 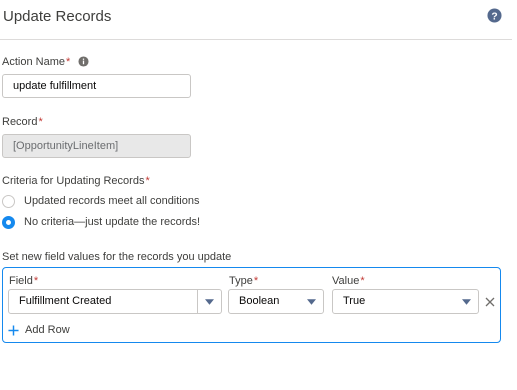 I want to click on header-divider, so click(x=256, y=39).